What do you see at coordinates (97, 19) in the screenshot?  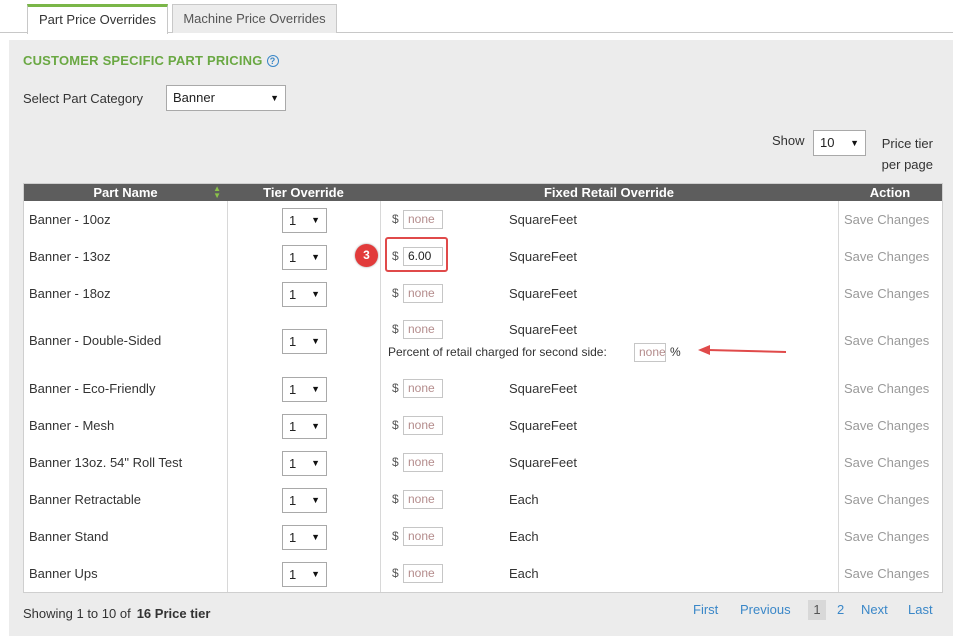 I see `tab-part-price-overrides: Part Price Overrides` at bounding box center [97, 19].